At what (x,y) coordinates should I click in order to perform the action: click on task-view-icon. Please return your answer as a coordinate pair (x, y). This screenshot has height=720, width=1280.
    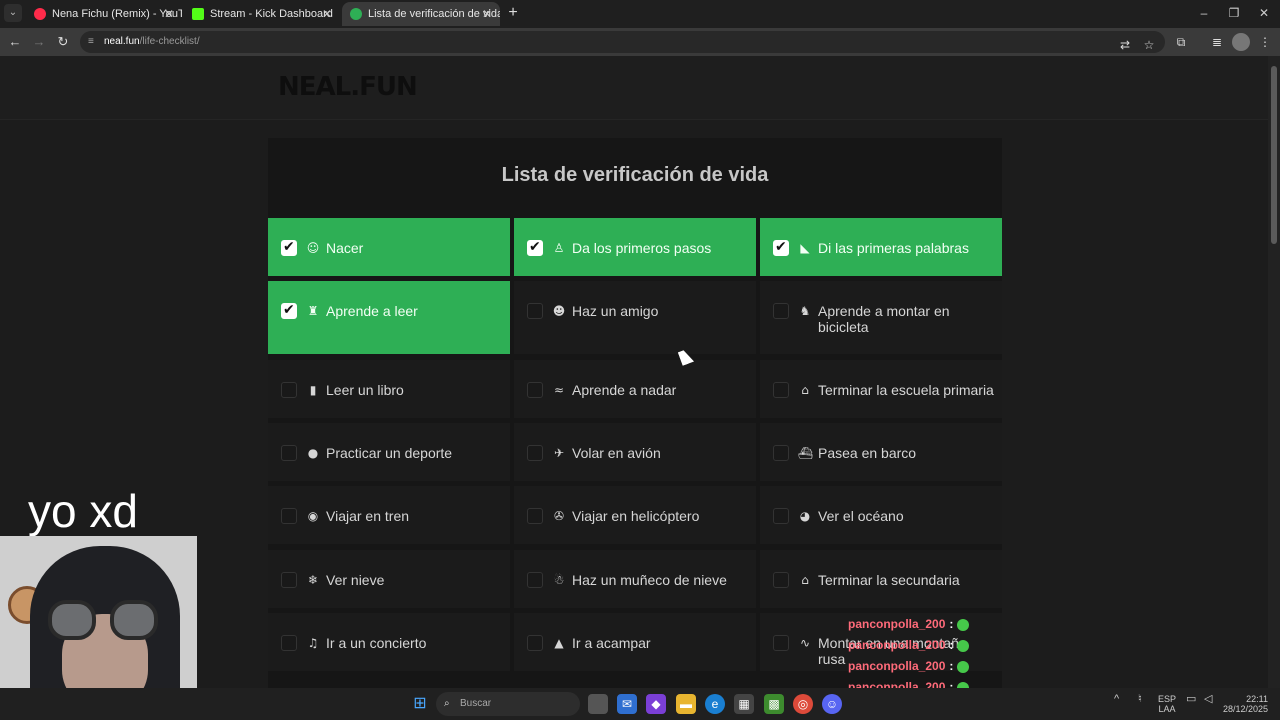
    Looking at the image, I should click on (598, 704).